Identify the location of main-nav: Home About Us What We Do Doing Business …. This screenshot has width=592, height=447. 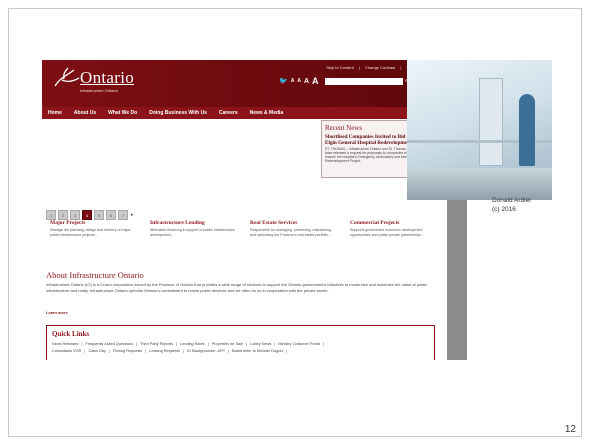
(254, 113).